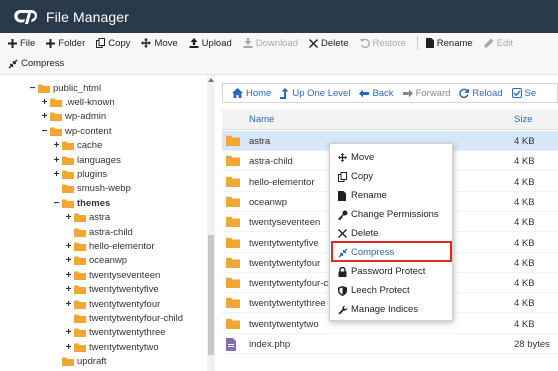  I want to click on context-password-protect: Password Protect, so click(392, 271).